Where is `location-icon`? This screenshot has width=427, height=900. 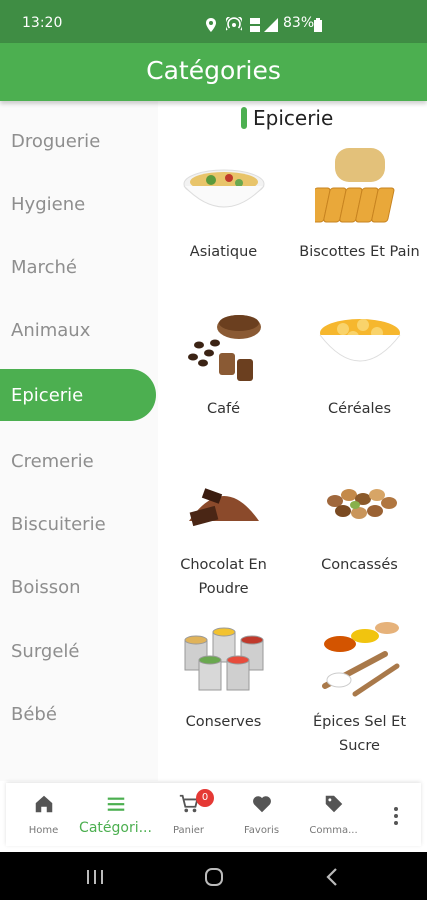
location-icon is located at coordinates (211, 25).